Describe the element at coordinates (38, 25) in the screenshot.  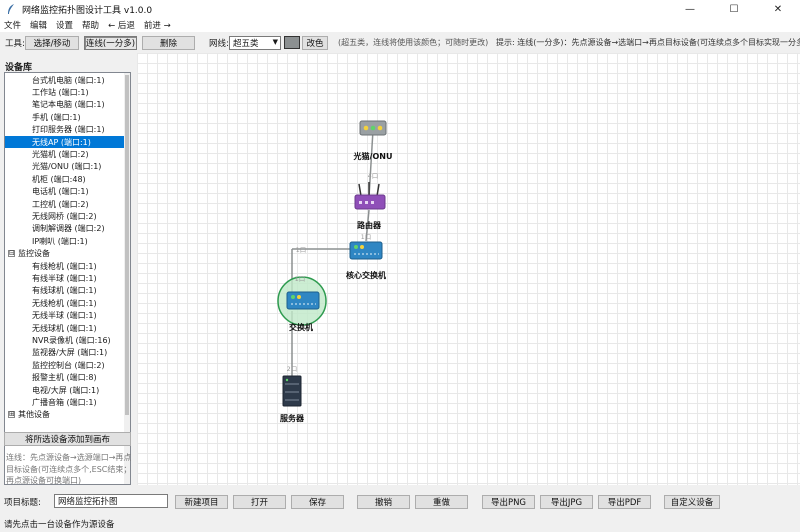
I see `menu-edit: 编辑` at that location.